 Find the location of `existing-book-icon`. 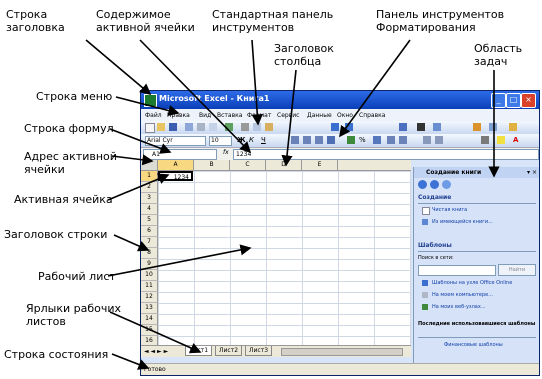

existing-book-icon is located at coordinates (425, 222).